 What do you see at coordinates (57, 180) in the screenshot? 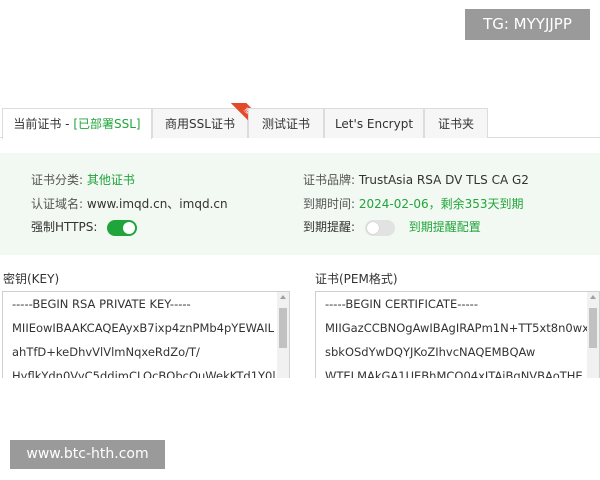
I see `cert-category-label: 证书分类:` at bounding box center [57, 180].